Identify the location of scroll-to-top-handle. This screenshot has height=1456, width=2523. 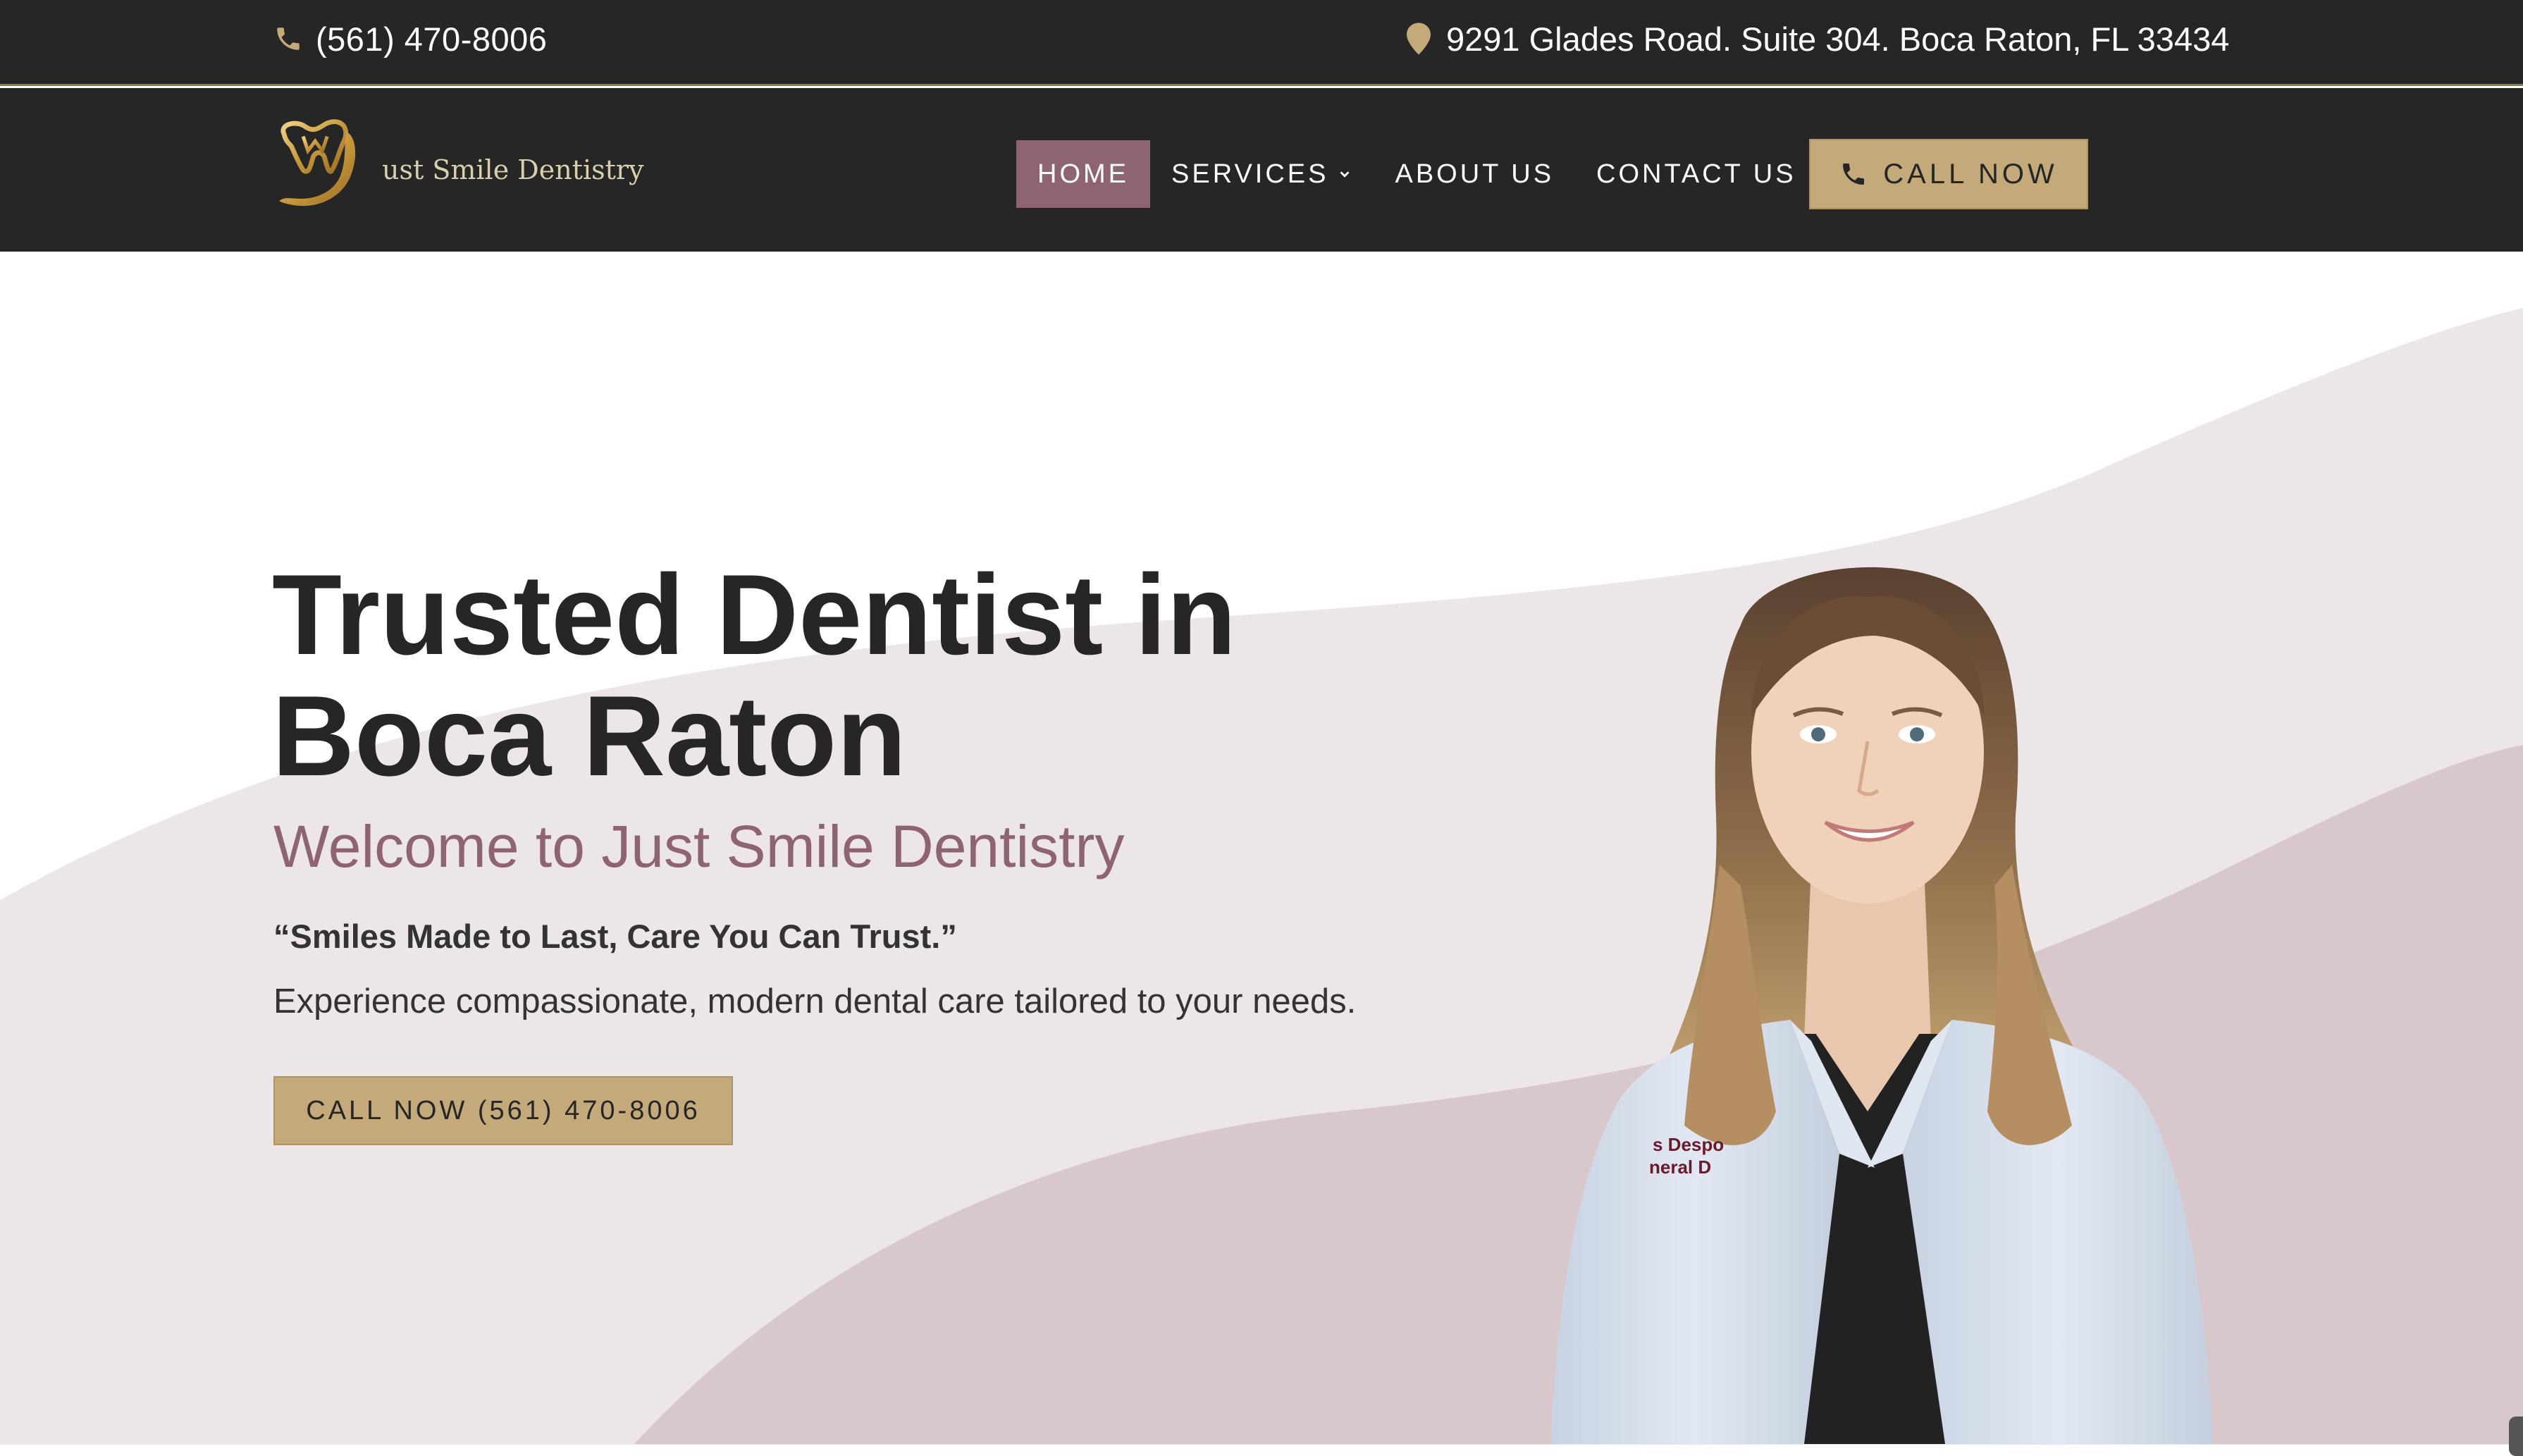
(2516, 1437).